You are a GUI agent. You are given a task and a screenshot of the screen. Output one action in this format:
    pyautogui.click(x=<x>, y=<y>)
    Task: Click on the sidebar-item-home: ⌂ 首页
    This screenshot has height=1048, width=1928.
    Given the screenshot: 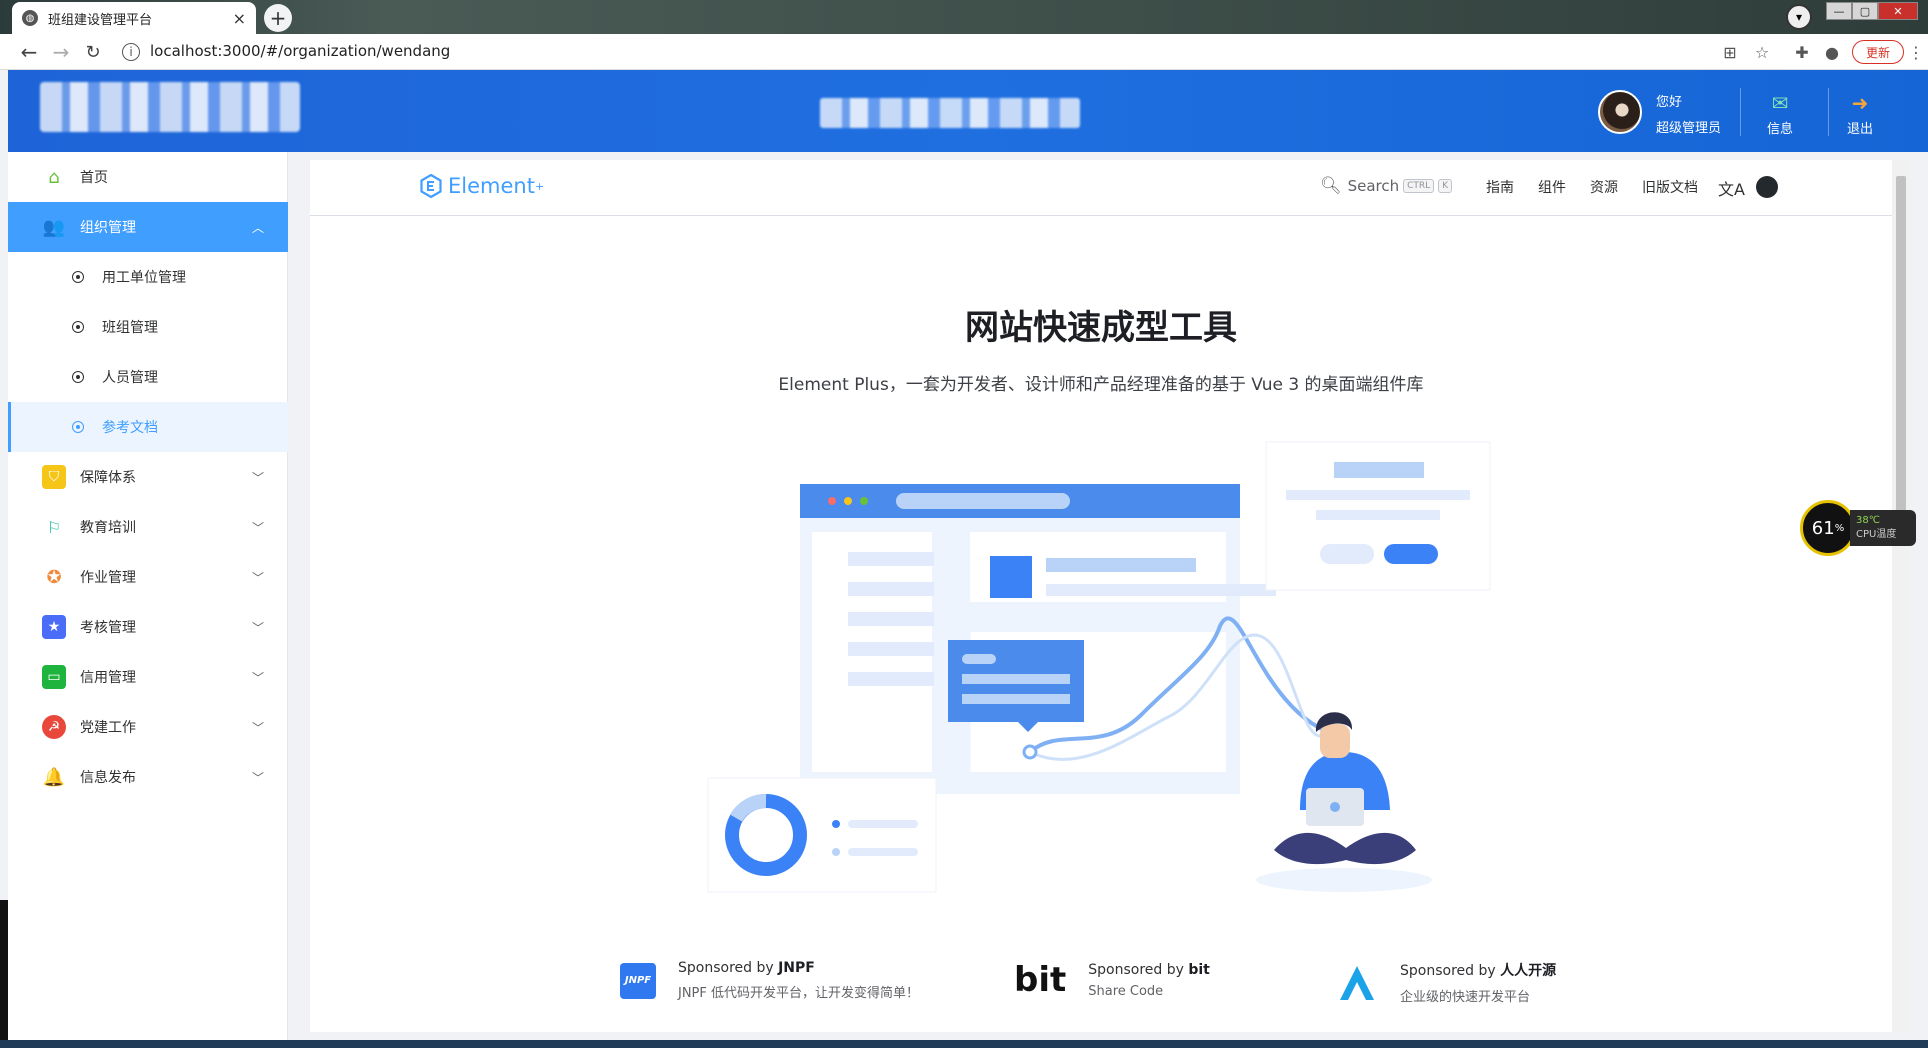 What is the action you would take?
    pyautogui.click(x=148, y=177)
    